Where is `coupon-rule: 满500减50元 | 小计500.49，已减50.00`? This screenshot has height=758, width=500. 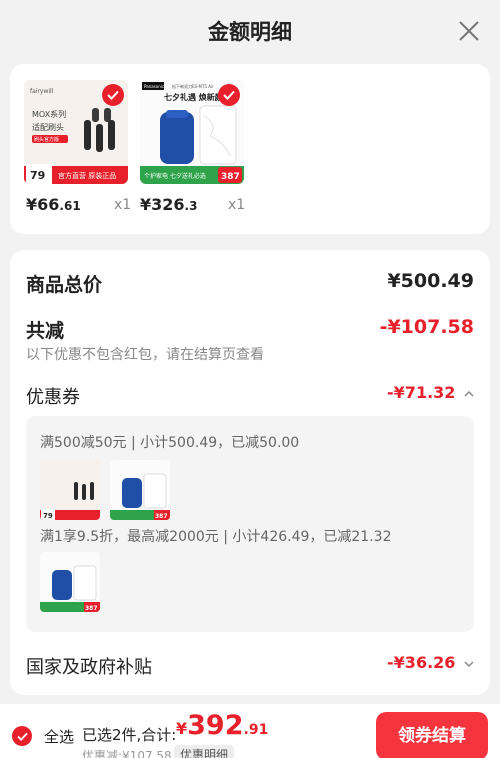
coupon-rule: 满500减50元 | 小计500.49，已减50.00 is located at coordinates (170, 443).